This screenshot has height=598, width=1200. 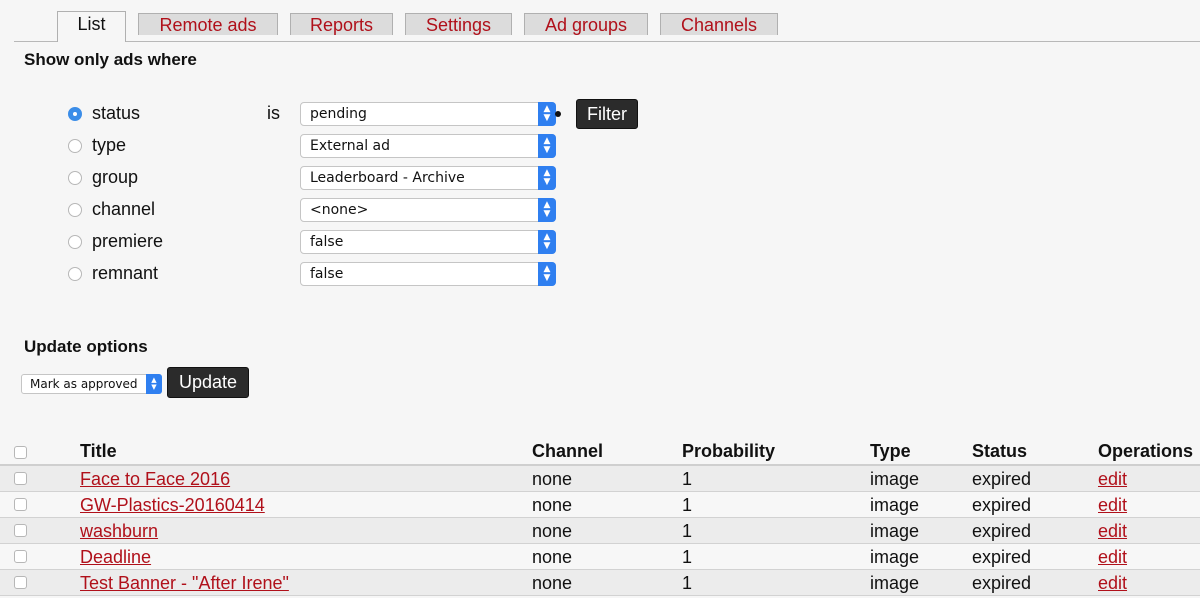 I want to click on remnant-select-value: false, so click(x=327, y=274).